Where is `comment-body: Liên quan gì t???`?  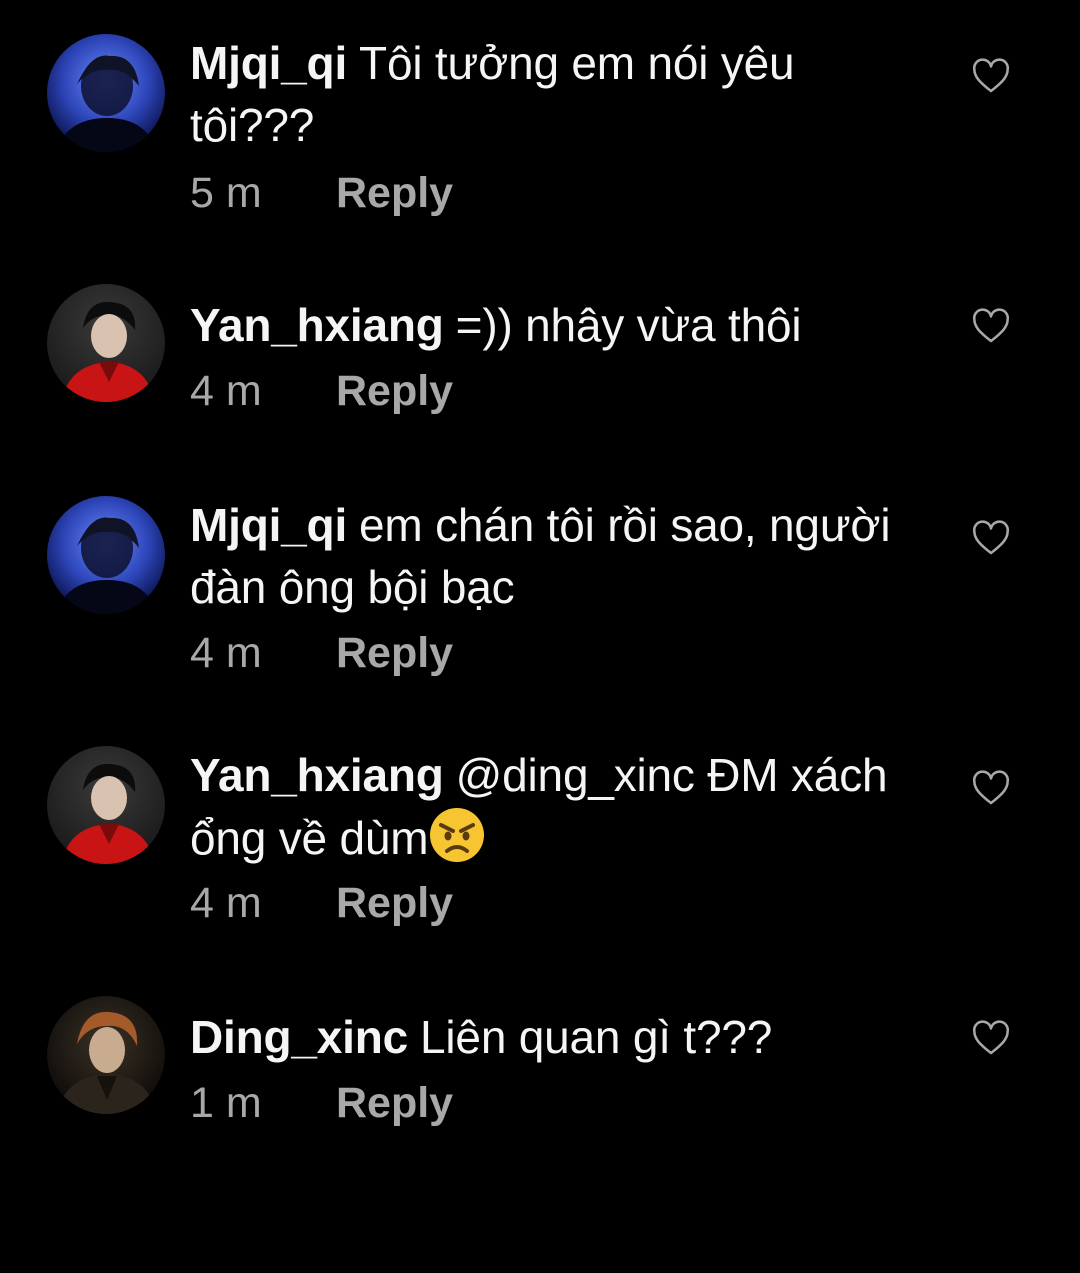 comment-body: Liên quan gì t??? is located at coordinates (596, 1037).